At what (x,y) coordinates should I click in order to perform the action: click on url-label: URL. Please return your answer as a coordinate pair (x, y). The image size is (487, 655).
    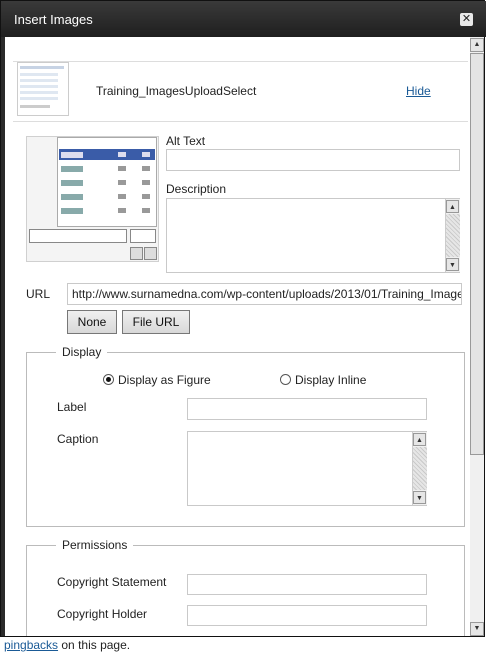
    Looking at the image, I should click on (38, 294).